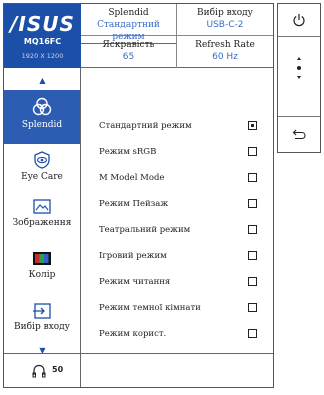 The width and height of the screenshot is (324, 395). What do you see at coordinates (133, 256) in the screenshot?
I see `mode-option-label: Ігровий режим` at bounding box center [133, 256].